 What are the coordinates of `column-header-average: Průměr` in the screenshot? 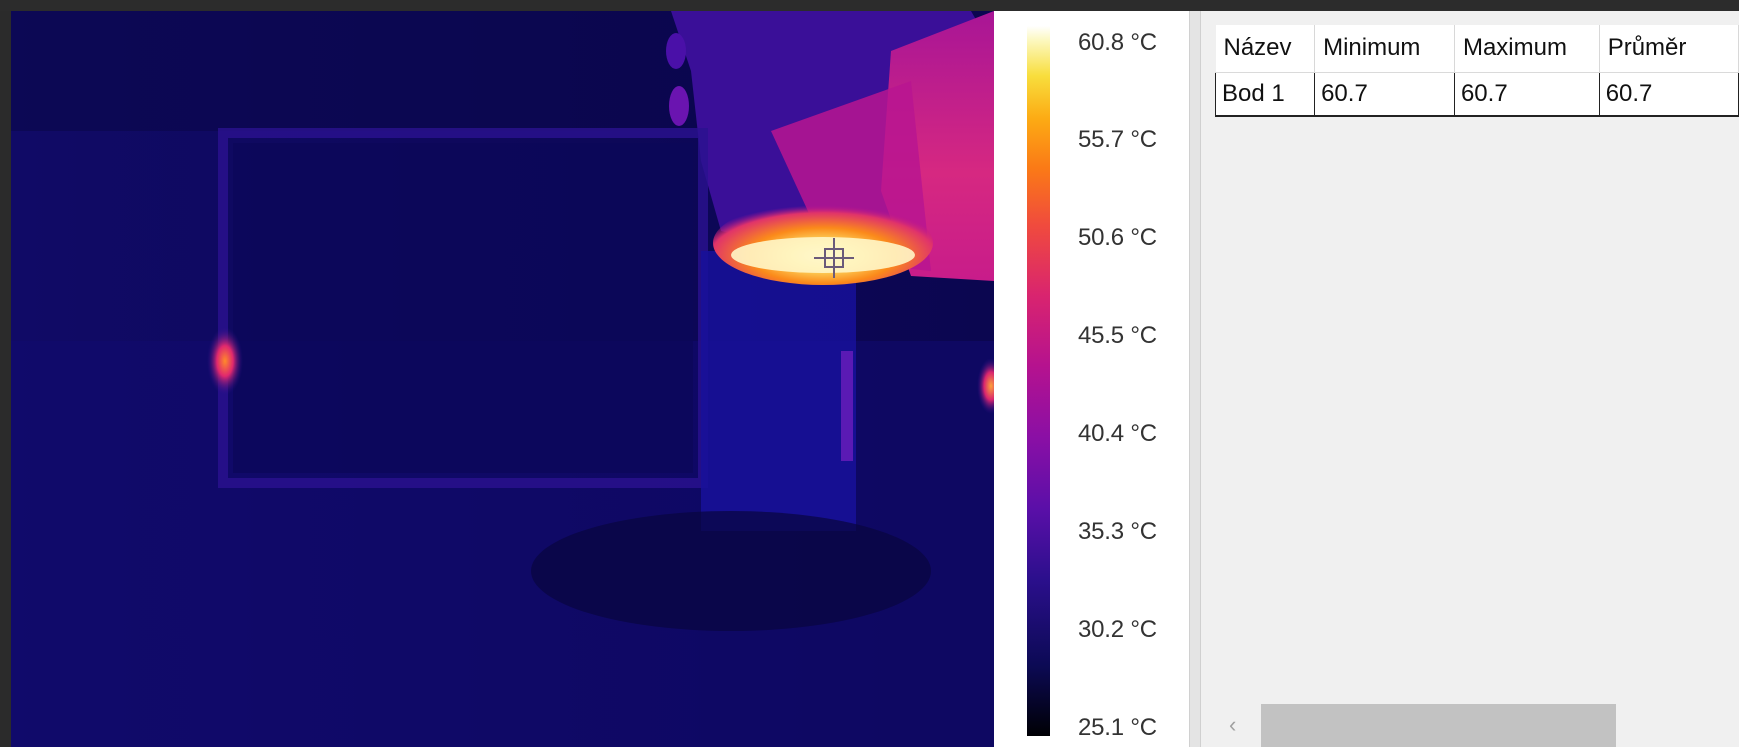 It's located at (1669, 49).